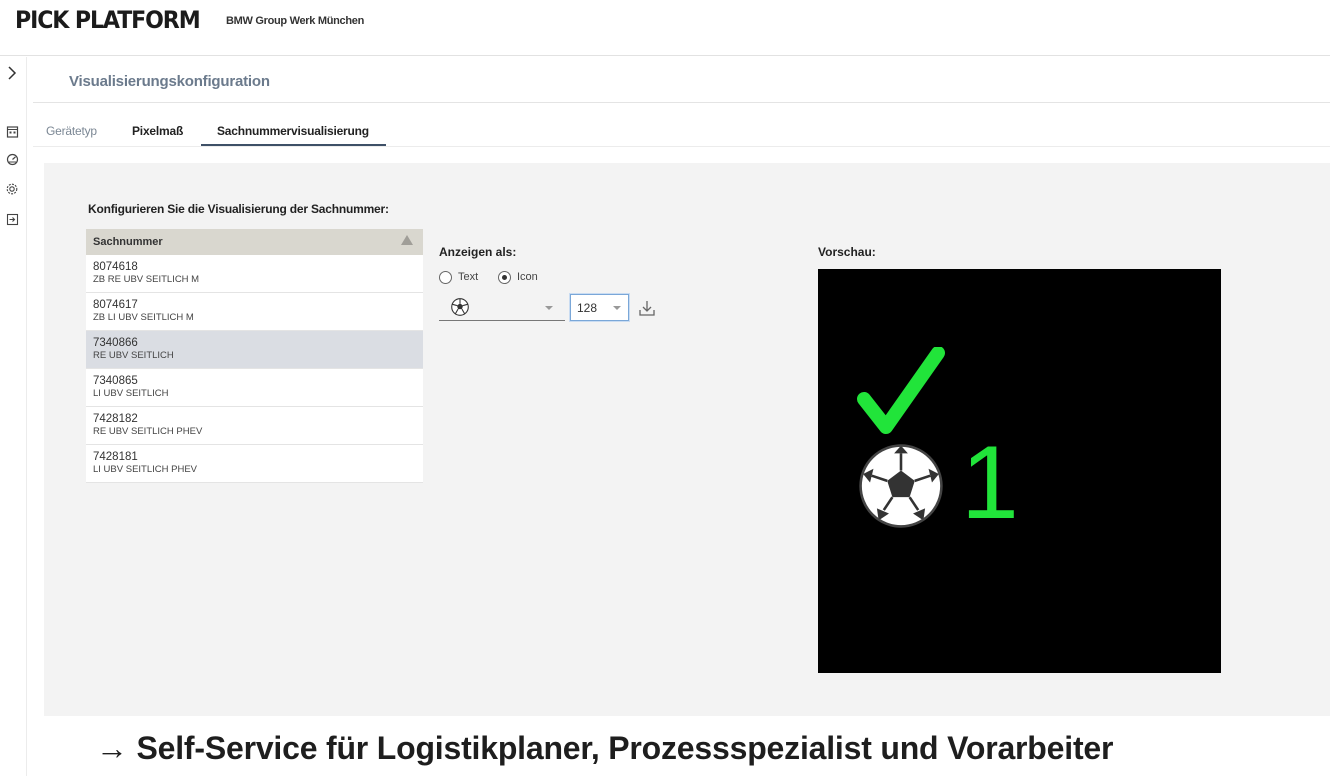  I want to click on sort-ascending-icon, so click(407, 240).